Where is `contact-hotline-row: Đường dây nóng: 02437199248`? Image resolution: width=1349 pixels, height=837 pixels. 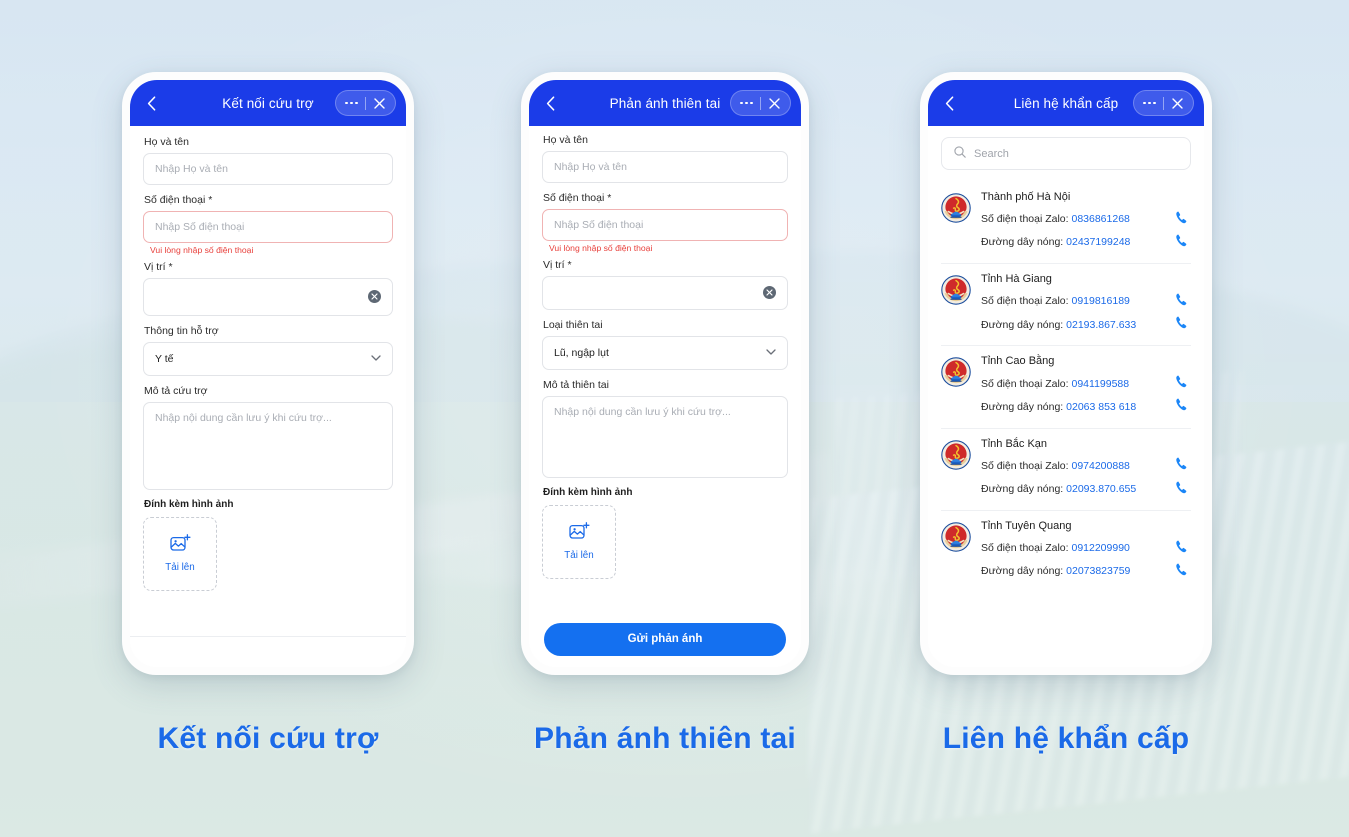
contact-hotline-row: Đường dây nóng: 02437199248 is located at coordinates (1086, 243).